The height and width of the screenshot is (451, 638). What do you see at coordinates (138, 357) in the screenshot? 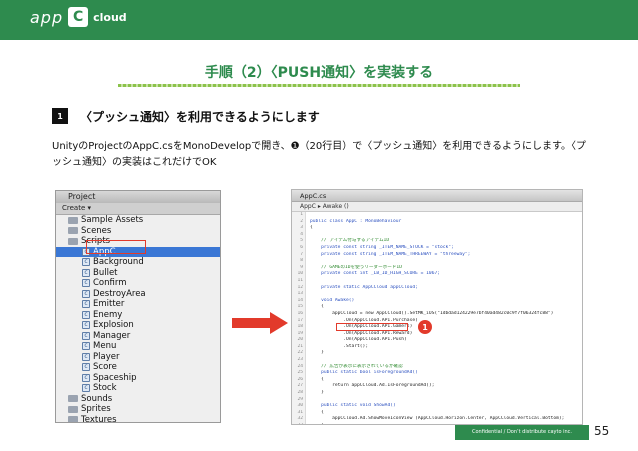
I see `tree-item-player: c Player` at bounding box center [138, 357].